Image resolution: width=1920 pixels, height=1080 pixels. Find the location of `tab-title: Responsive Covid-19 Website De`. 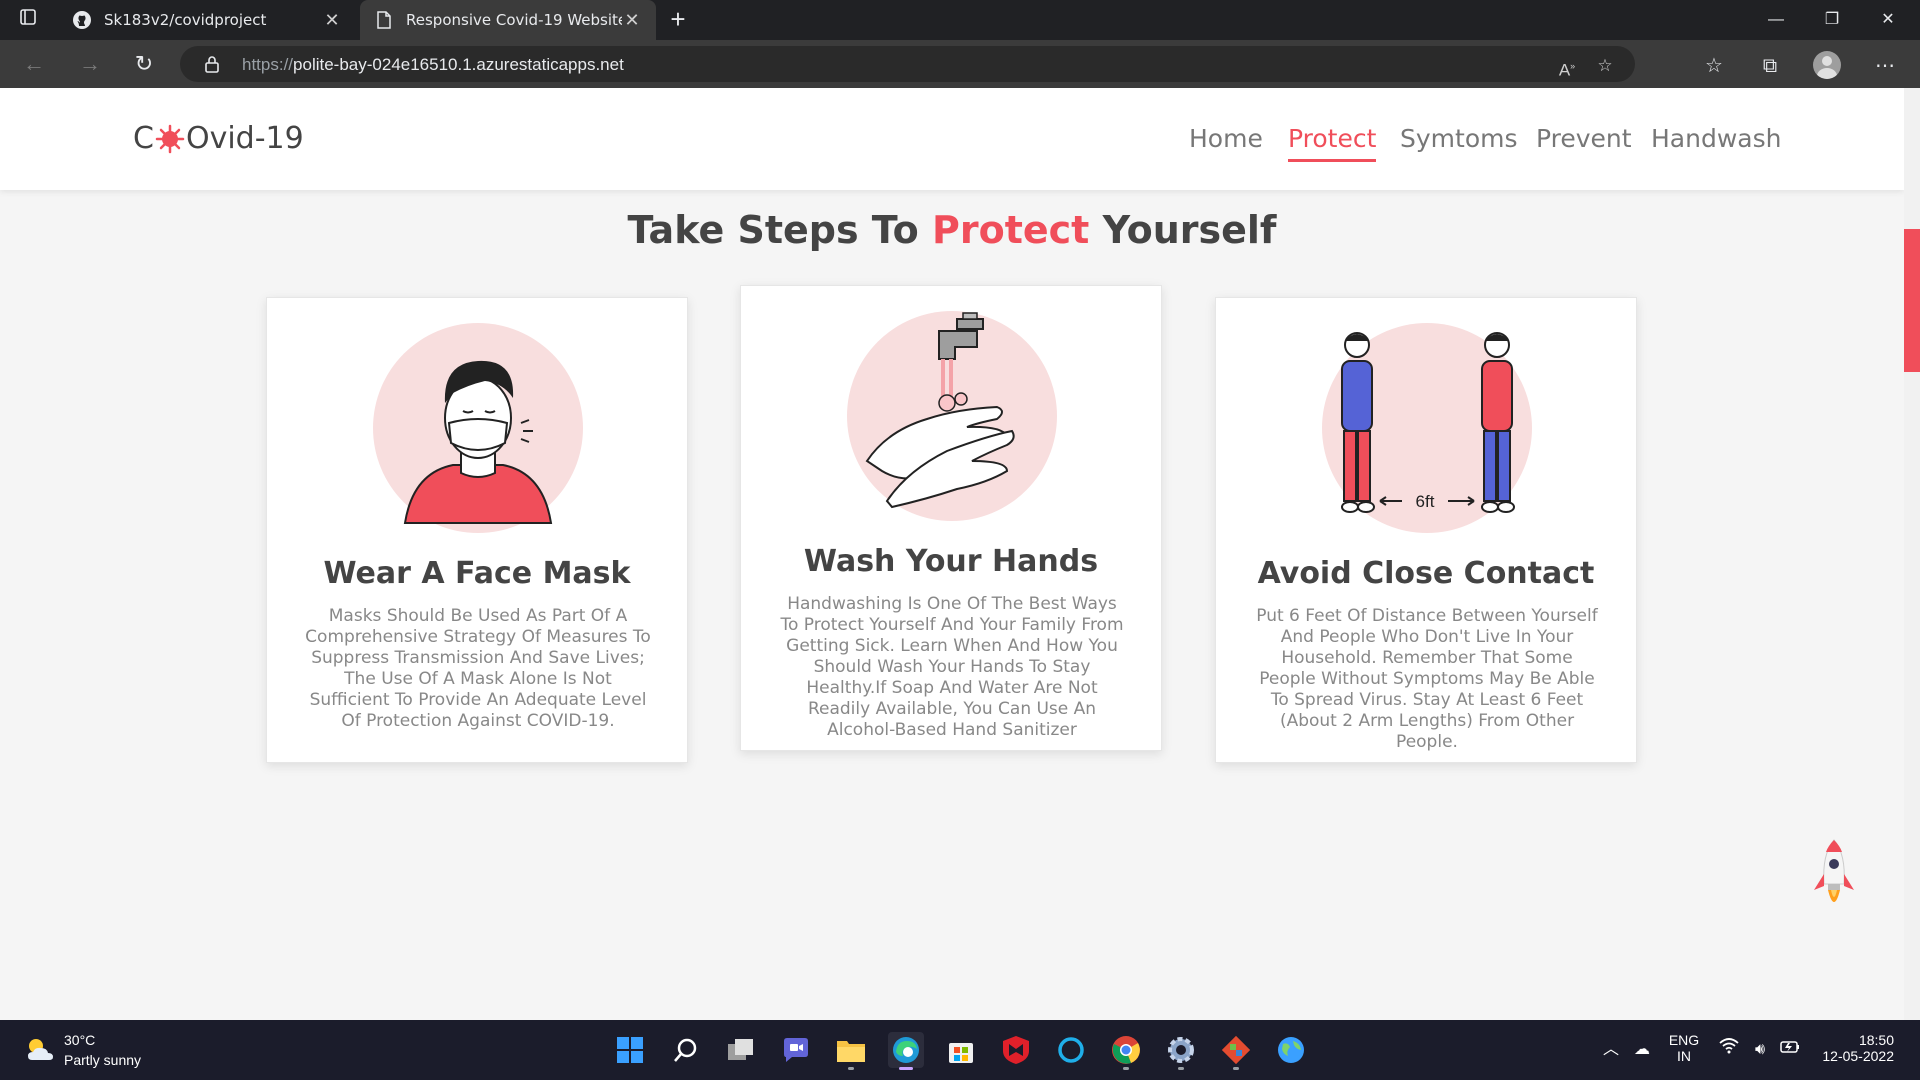

tab-title: Responsive Covid-19 Website De is located at coordinates (514, 20).